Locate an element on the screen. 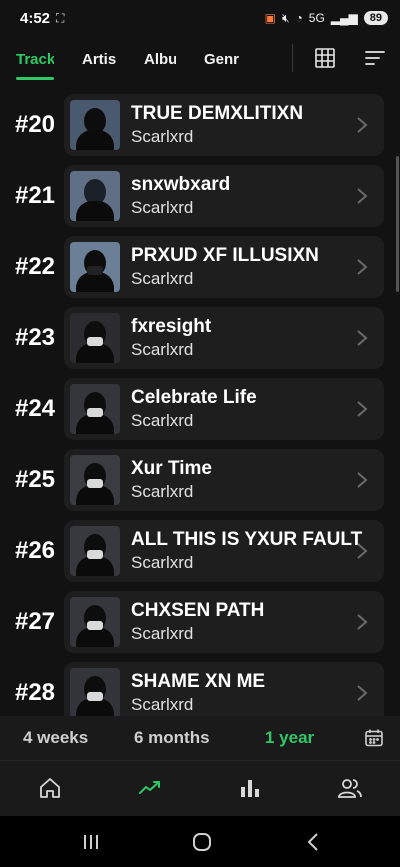 Image resolution: width=400 pixels, height=867 pixels. track-rank: #24 is located at coordinates (35, 408).